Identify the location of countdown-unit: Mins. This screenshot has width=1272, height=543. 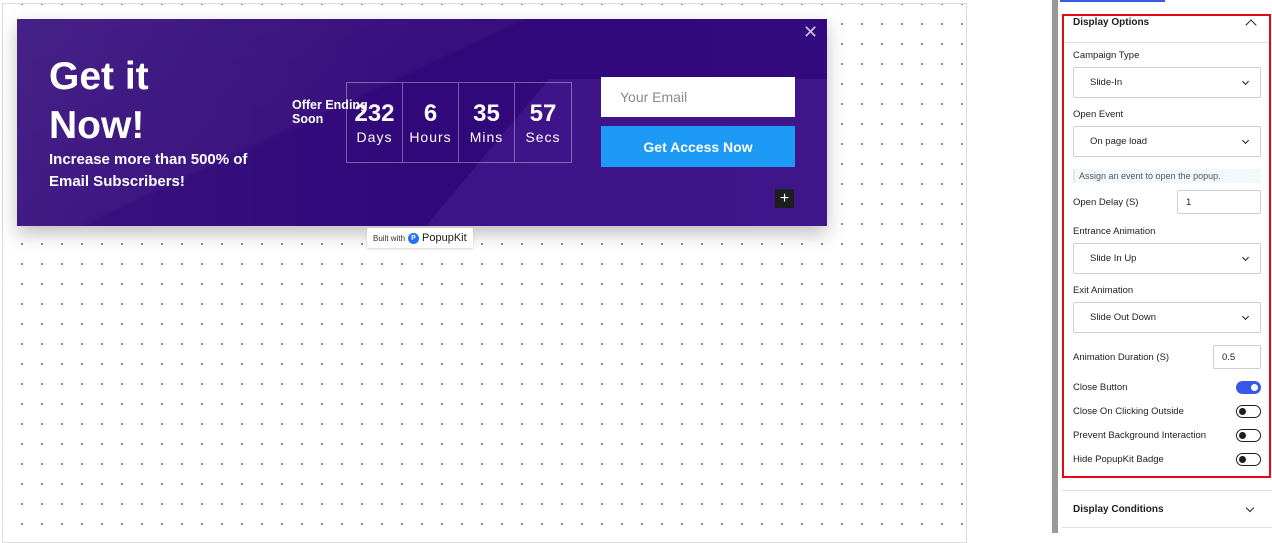
(486, 137).